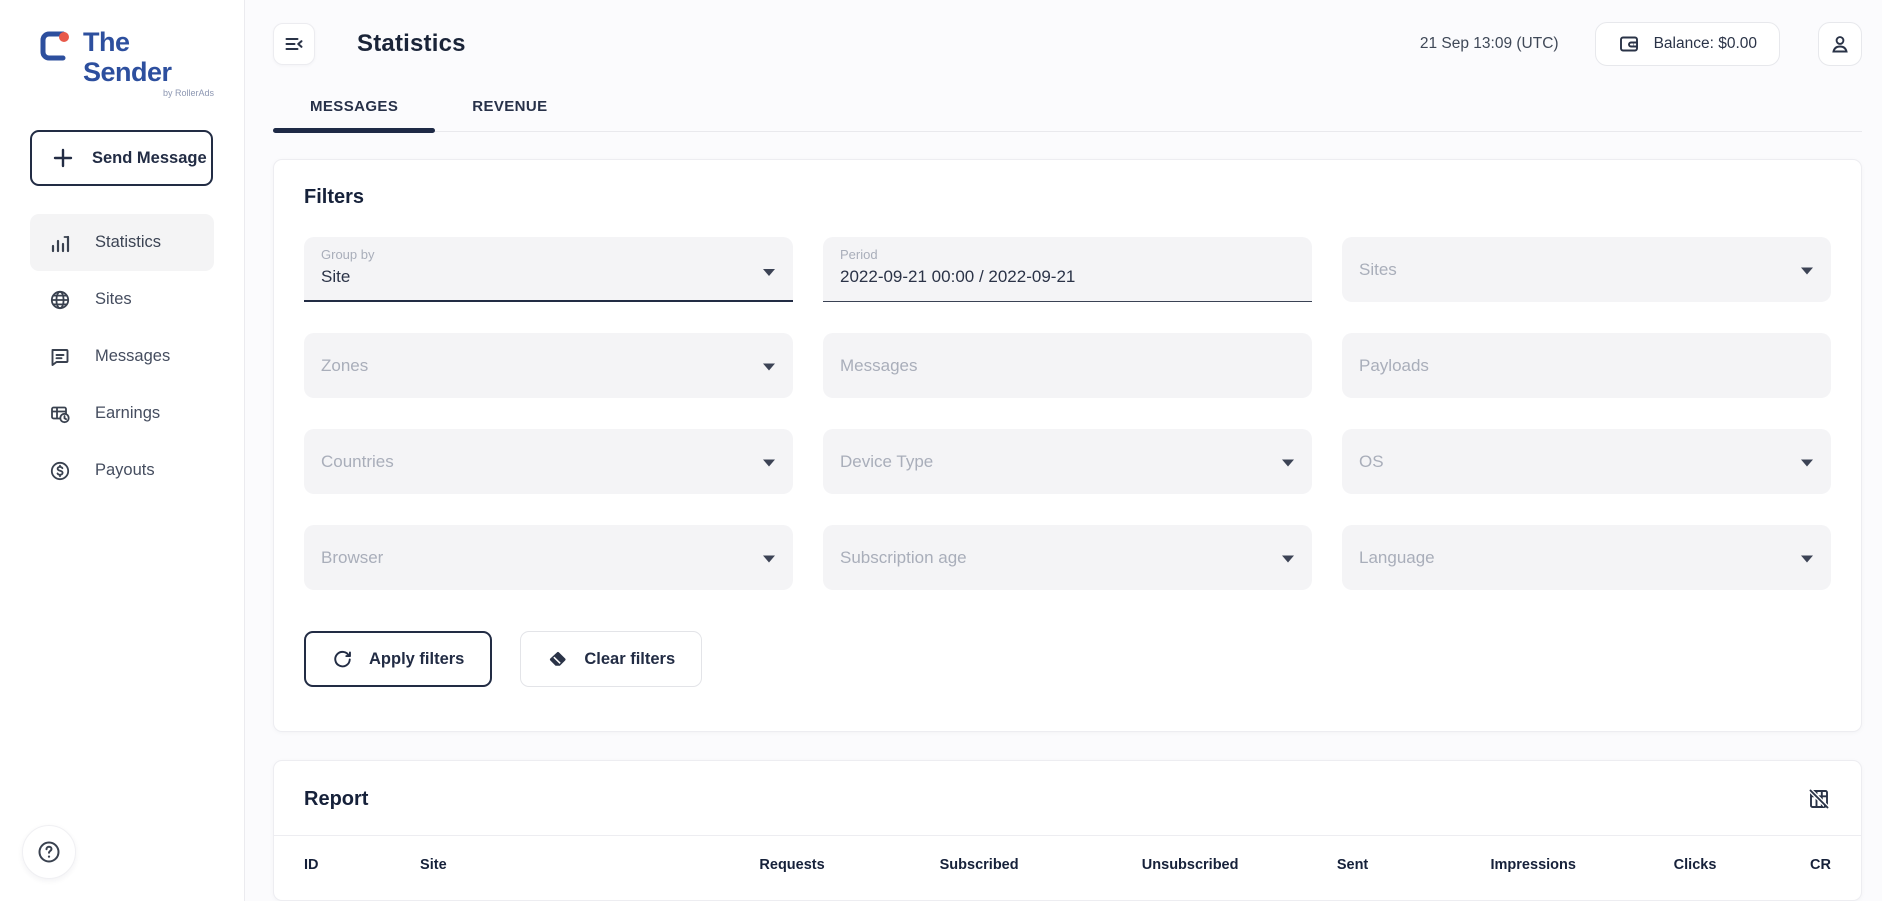  I want to click on payouts-icon, so click(60, 471).